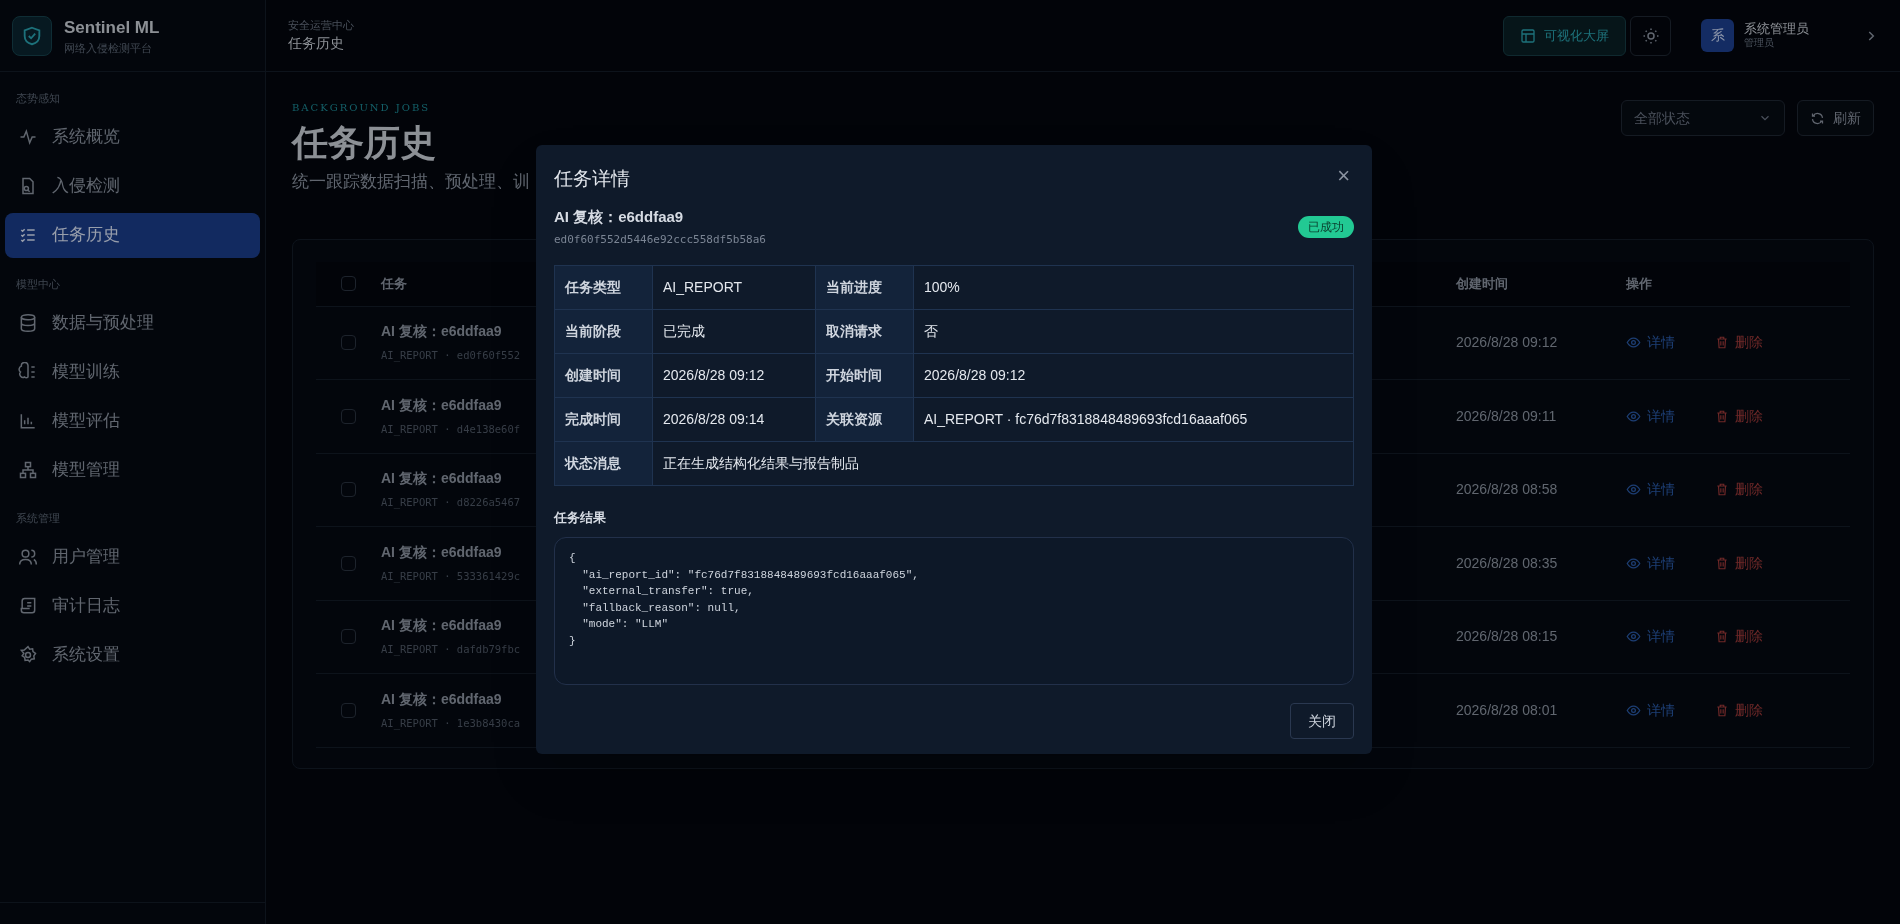  I want to click on nav-item: 任务历史, so click(132, 235).